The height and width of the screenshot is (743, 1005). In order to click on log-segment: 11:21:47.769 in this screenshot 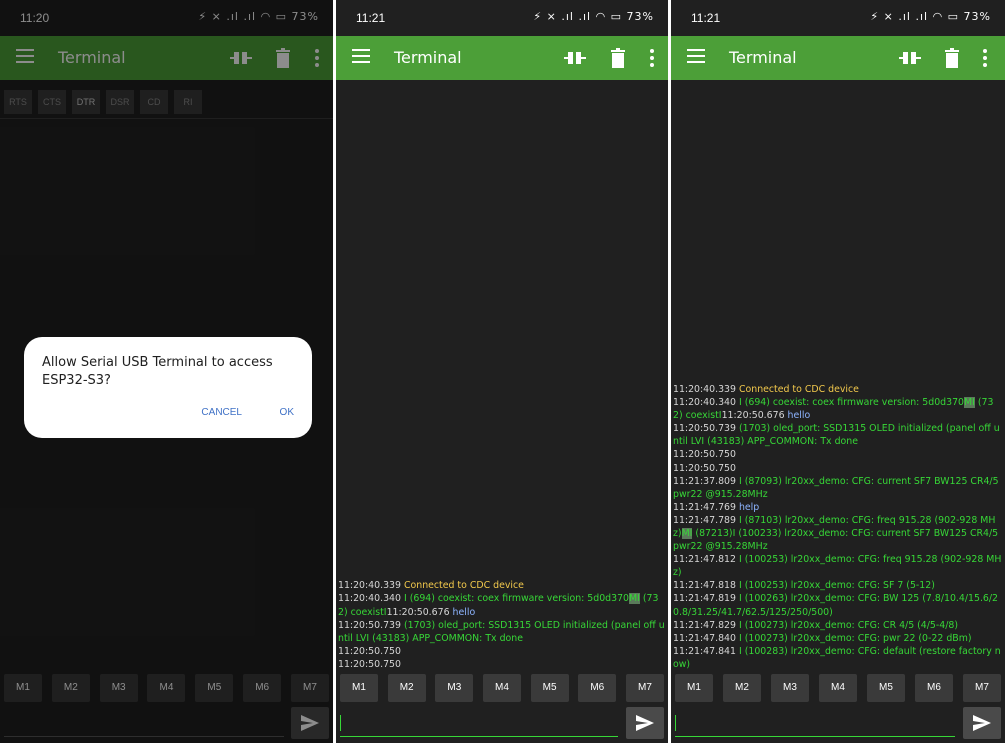, I will do `click(706, 507)`.